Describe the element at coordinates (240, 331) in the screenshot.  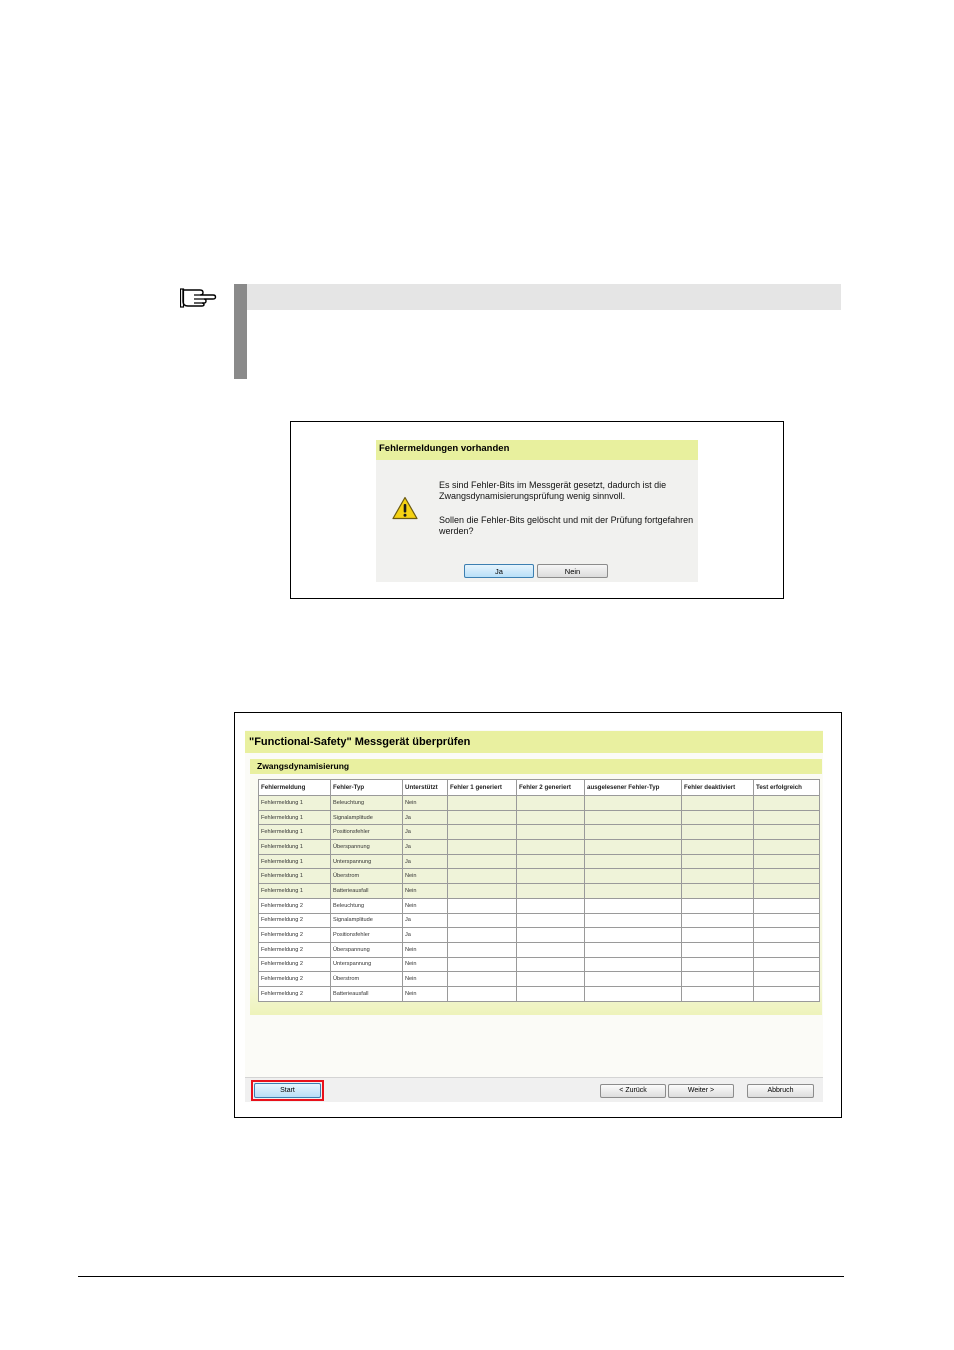
I see `note-side-bar` at that location.